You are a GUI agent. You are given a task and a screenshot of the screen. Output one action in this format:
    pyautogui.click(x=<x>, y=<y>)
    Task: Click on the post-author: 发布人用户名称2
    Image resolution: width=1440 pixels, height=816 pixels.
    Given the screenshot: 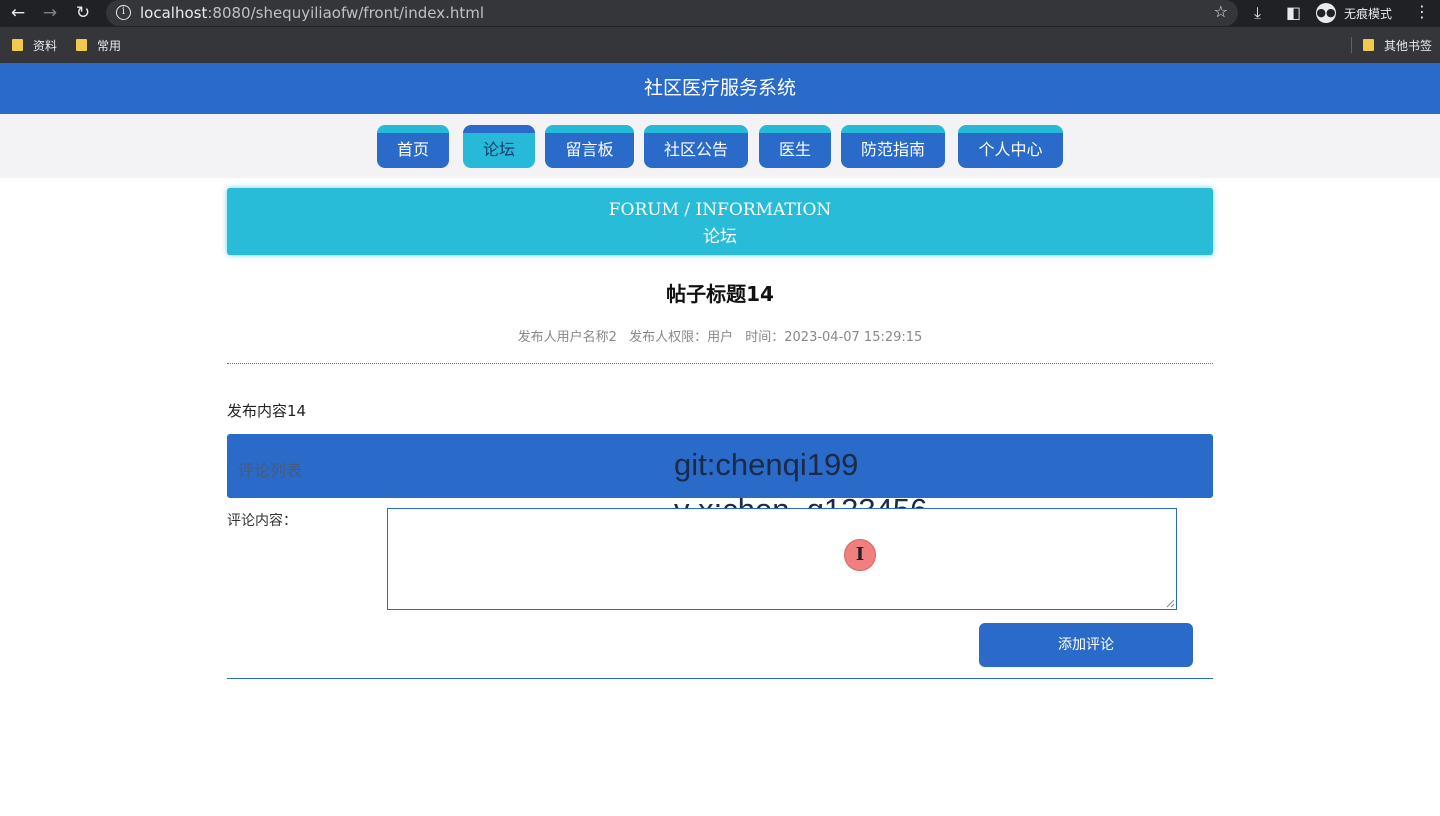 What is the action you would take?
    pyautogui.click(x=567, y=337)
    